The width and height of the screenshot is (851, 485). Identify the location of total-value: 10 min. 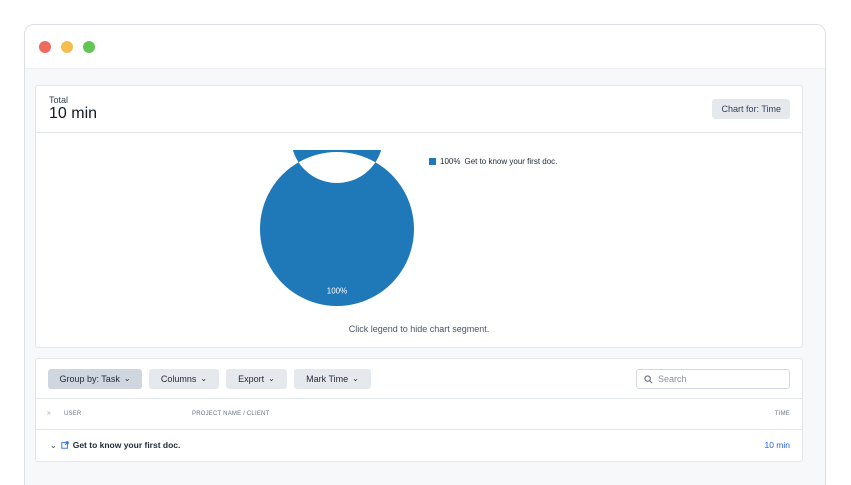
(73, 113).